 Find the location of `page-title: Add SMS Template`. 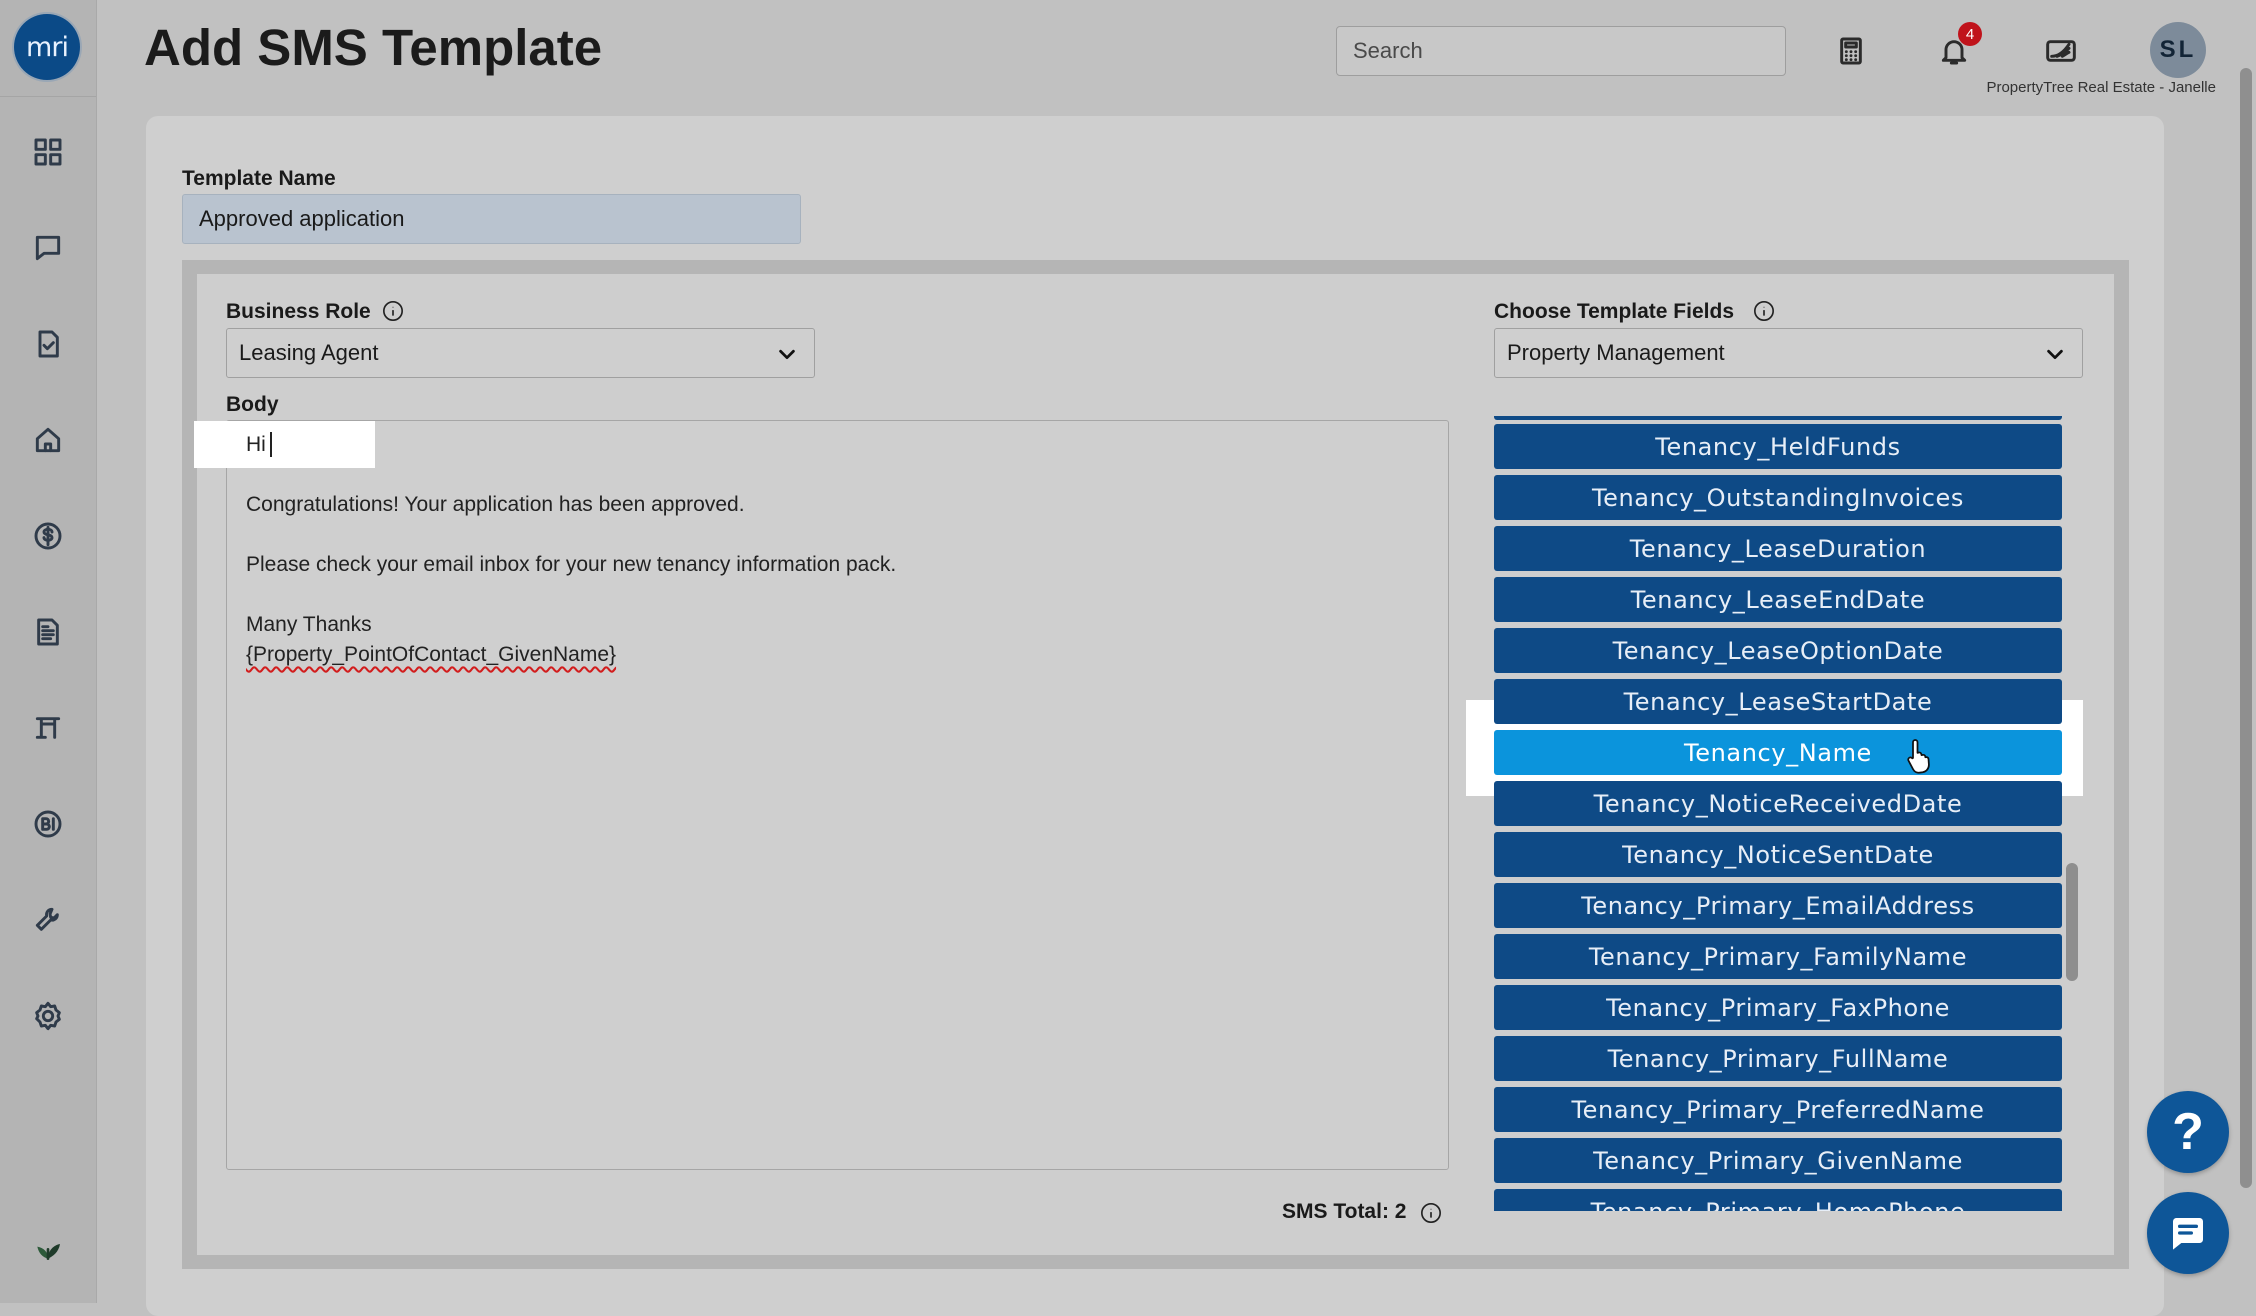

page-title: Add SMS Template is located at coordinates (373, 47).